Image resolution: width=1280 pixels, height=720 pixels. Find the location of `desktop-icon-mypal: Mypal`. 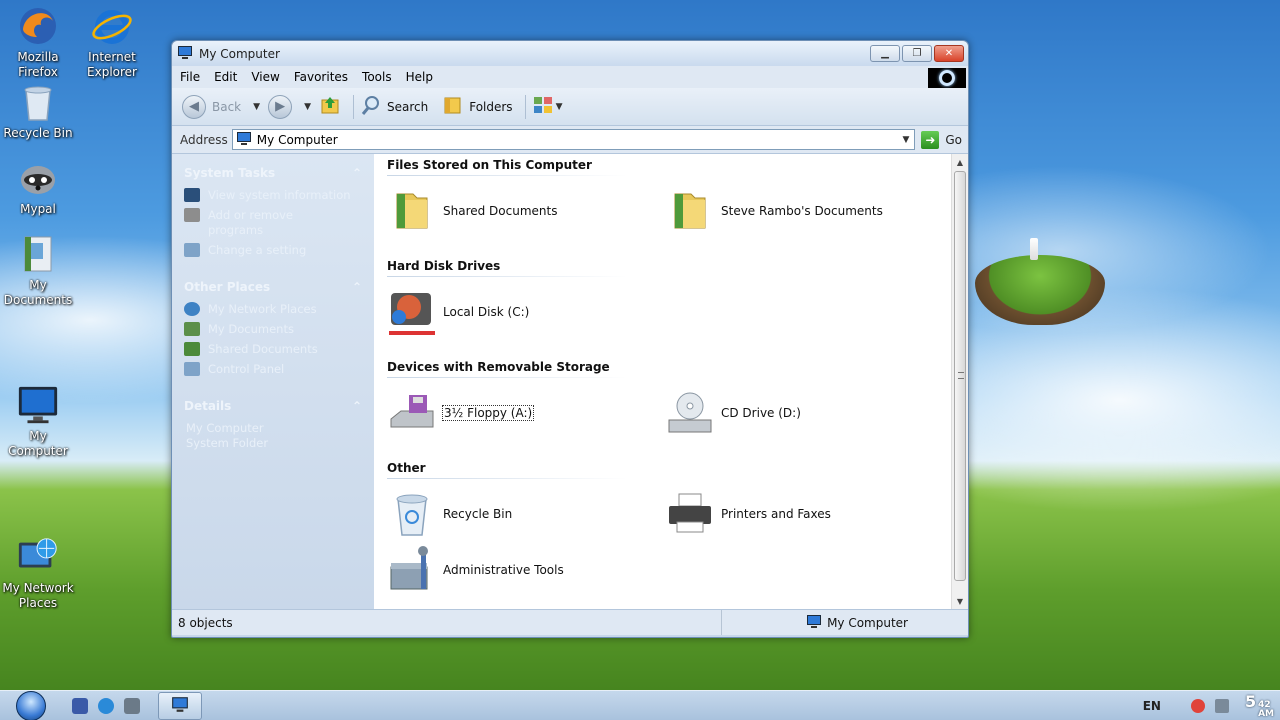

desktop-icon-mypal: Mypal is located at coordinates (38, 186).